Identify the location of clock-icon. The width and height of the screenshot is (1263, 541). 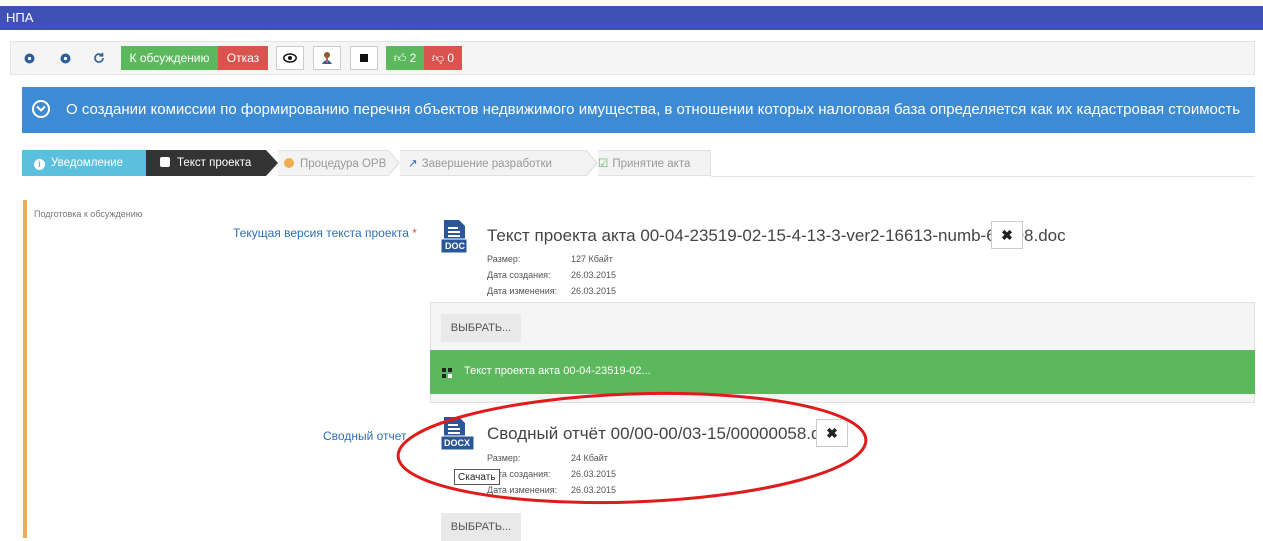
(289, 163).